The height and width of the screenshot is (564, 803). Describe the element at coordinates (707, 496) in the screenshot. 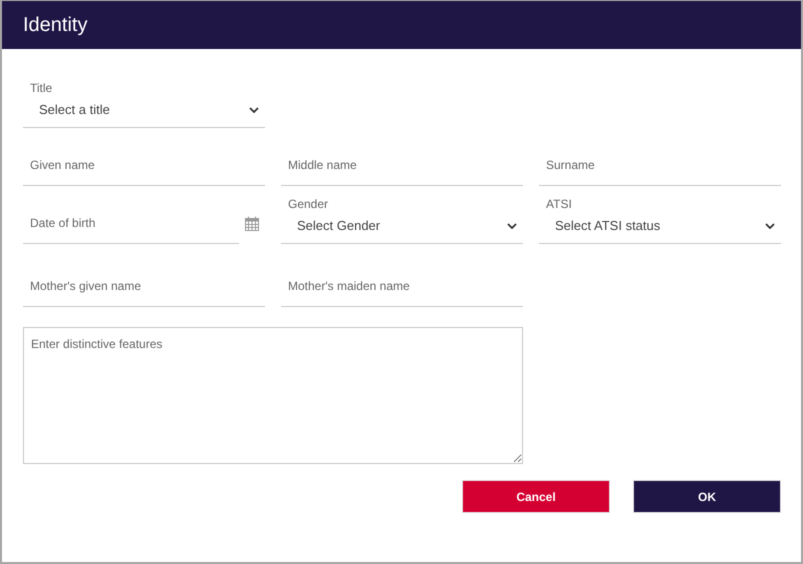

I see `ok-button: OK` at that location.